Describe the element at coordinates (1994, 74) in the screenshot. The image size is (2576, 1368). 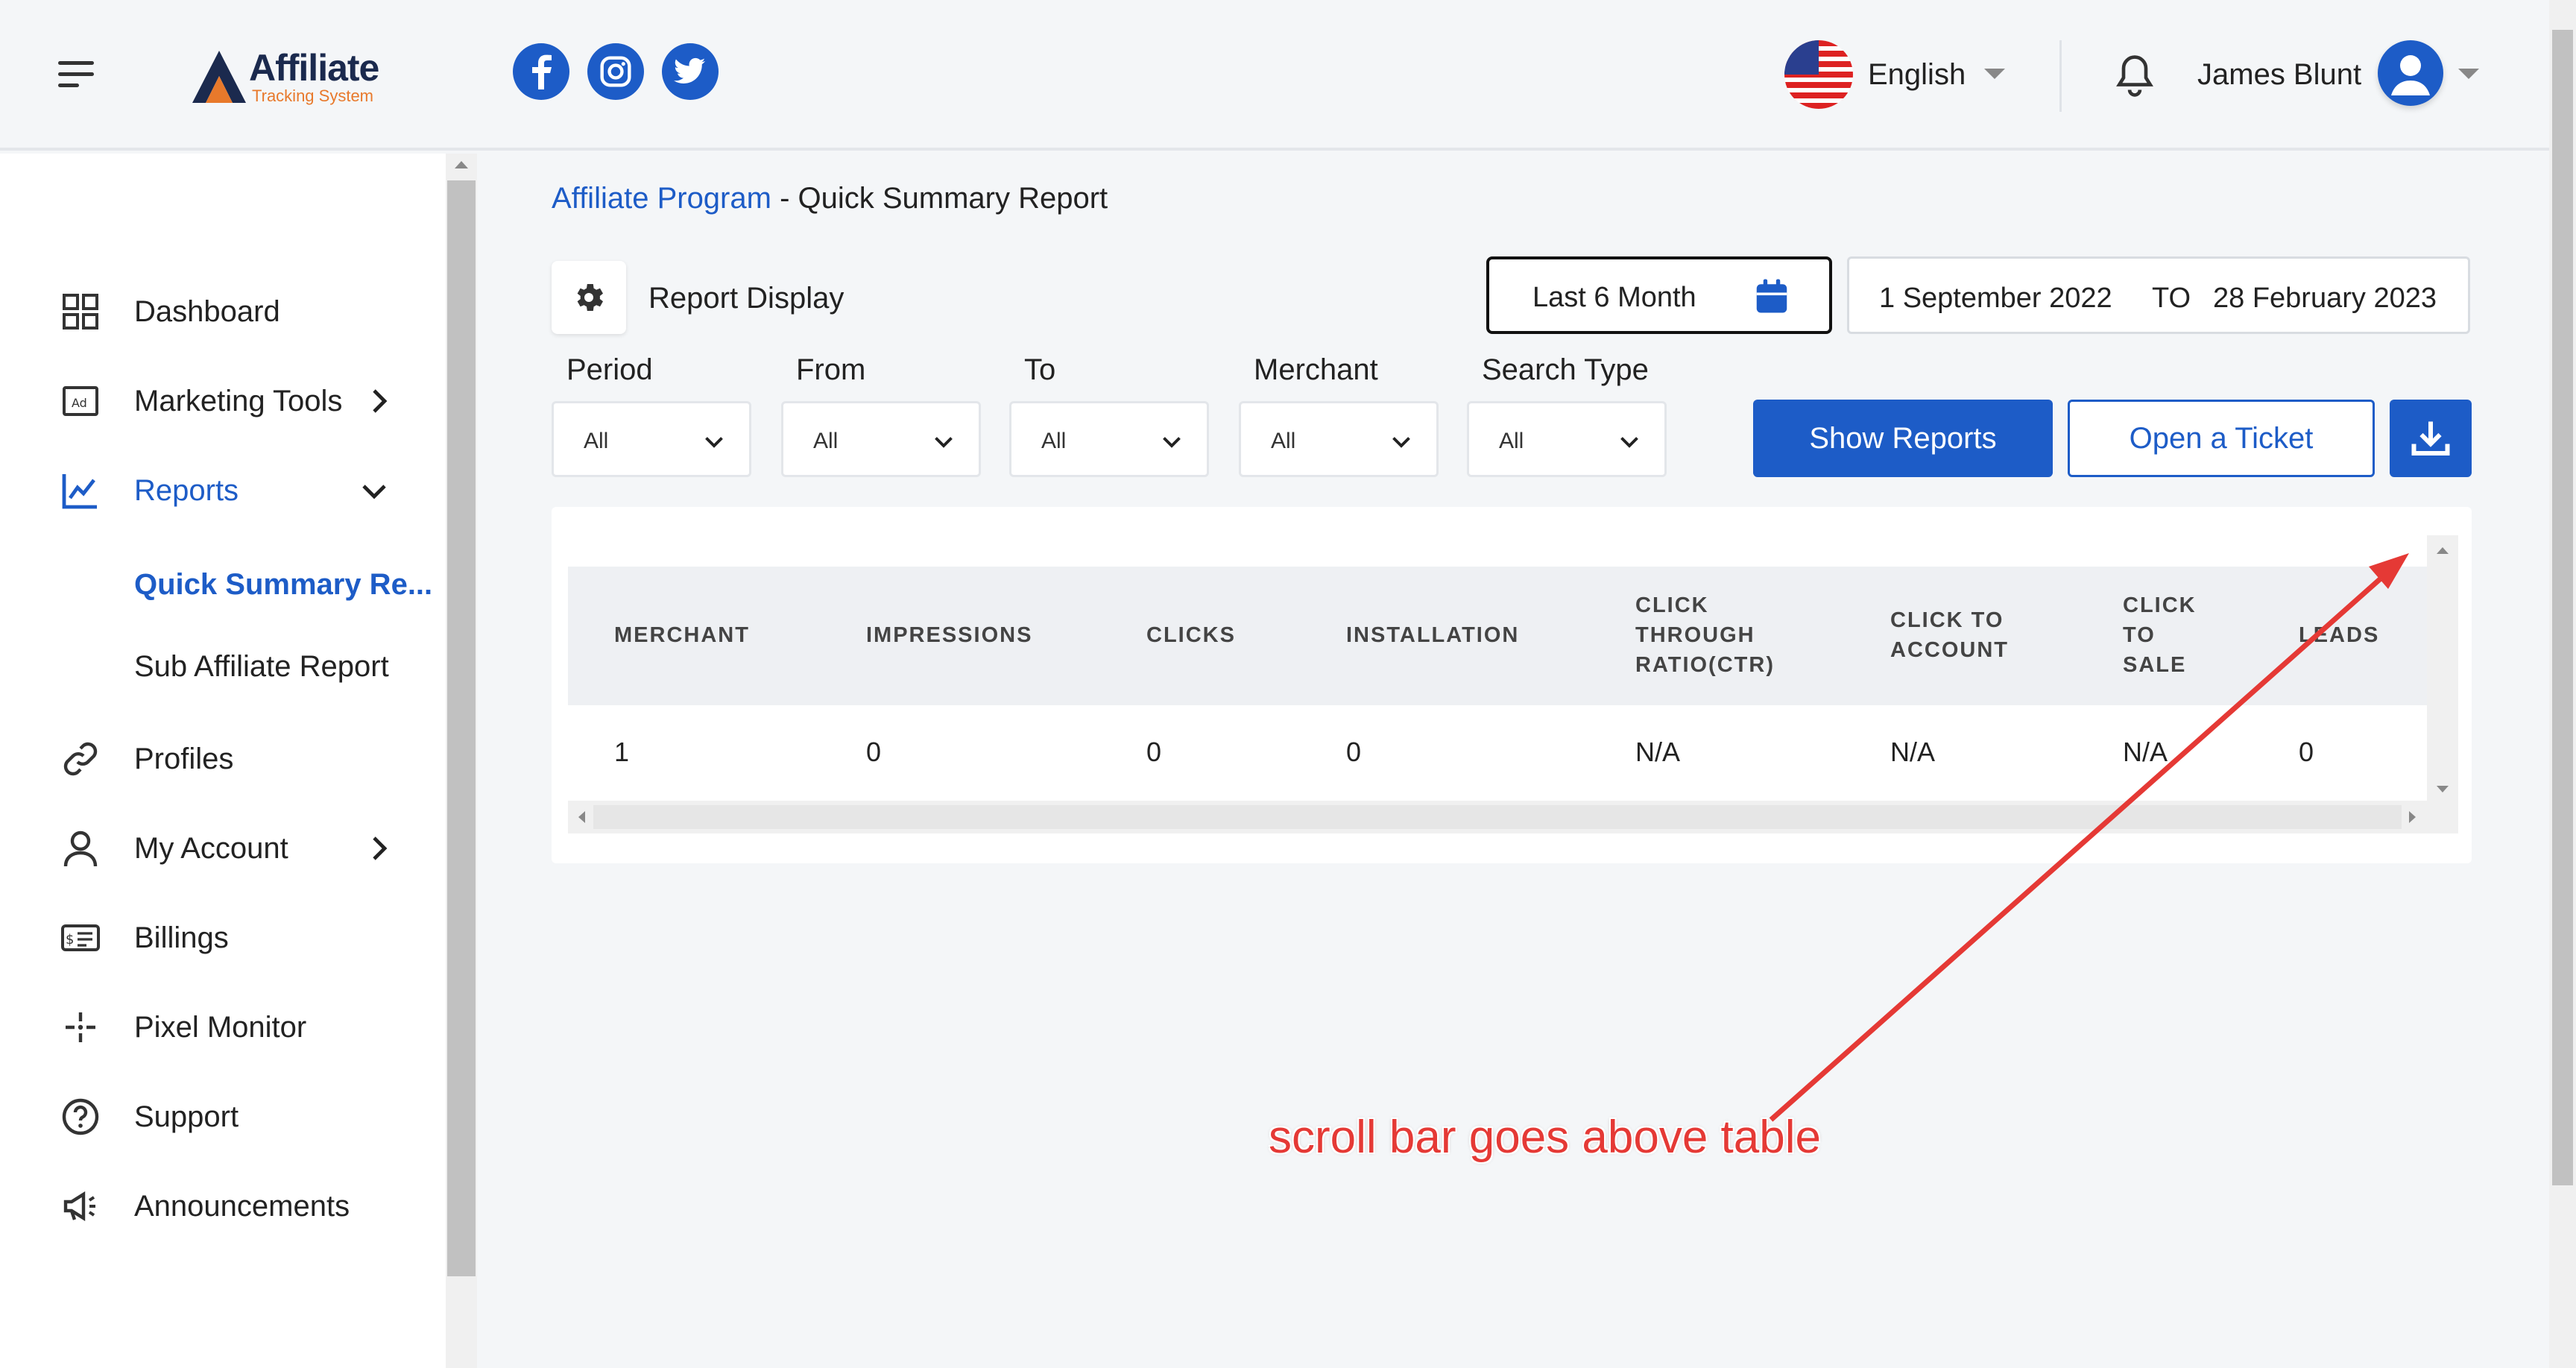
I see `language-caret-icon` at that location.